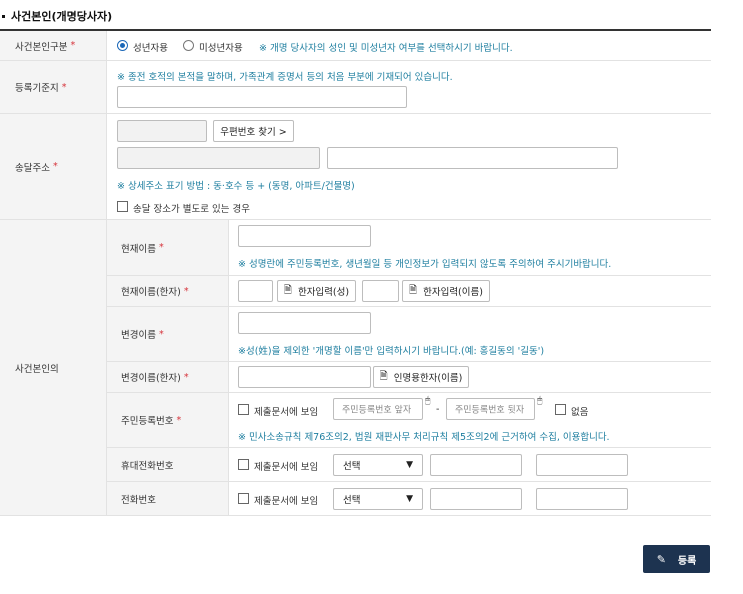 The height and width of the screenshot is (594, 743). I want to click on label-text: 송달주소, so click(32, 168).